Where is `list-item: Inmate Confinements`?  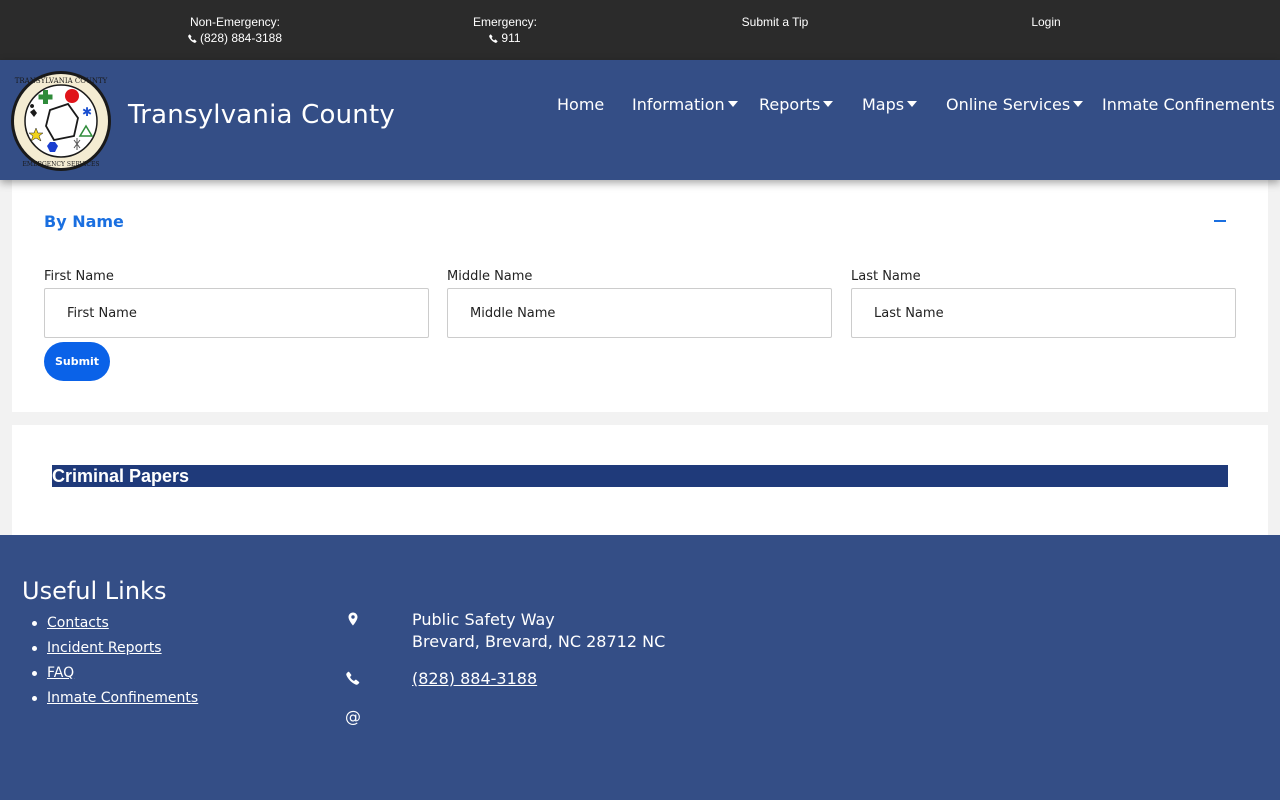
list-item: Inmate Confinements is located at coordinates (114, 698).